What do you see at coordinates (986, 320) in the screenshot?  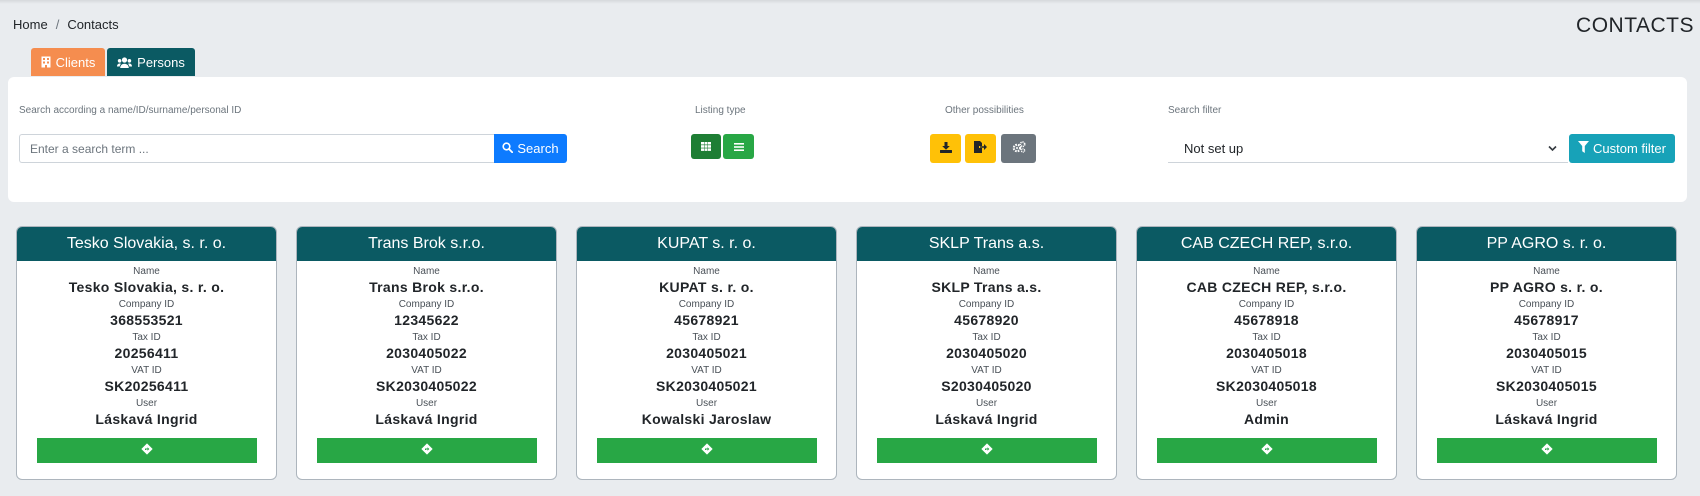 I see `company-id-value: 45678920` at bounding box center [986, 320].